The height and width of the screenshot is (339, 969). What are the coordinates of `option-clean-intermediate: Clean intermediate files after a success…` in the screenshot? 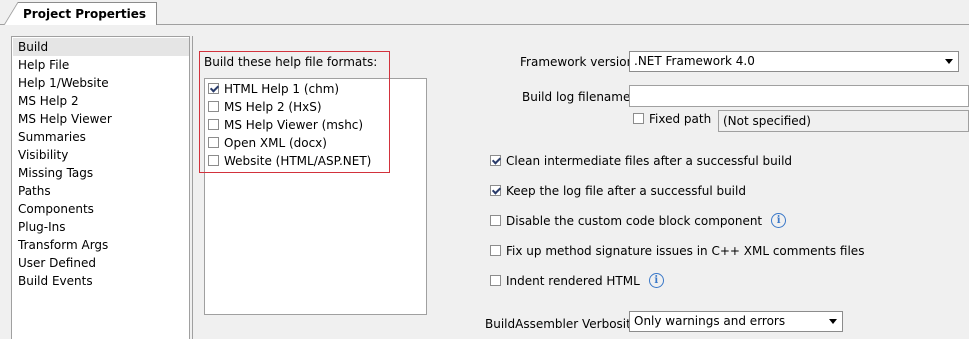 It's located at (641, 161).